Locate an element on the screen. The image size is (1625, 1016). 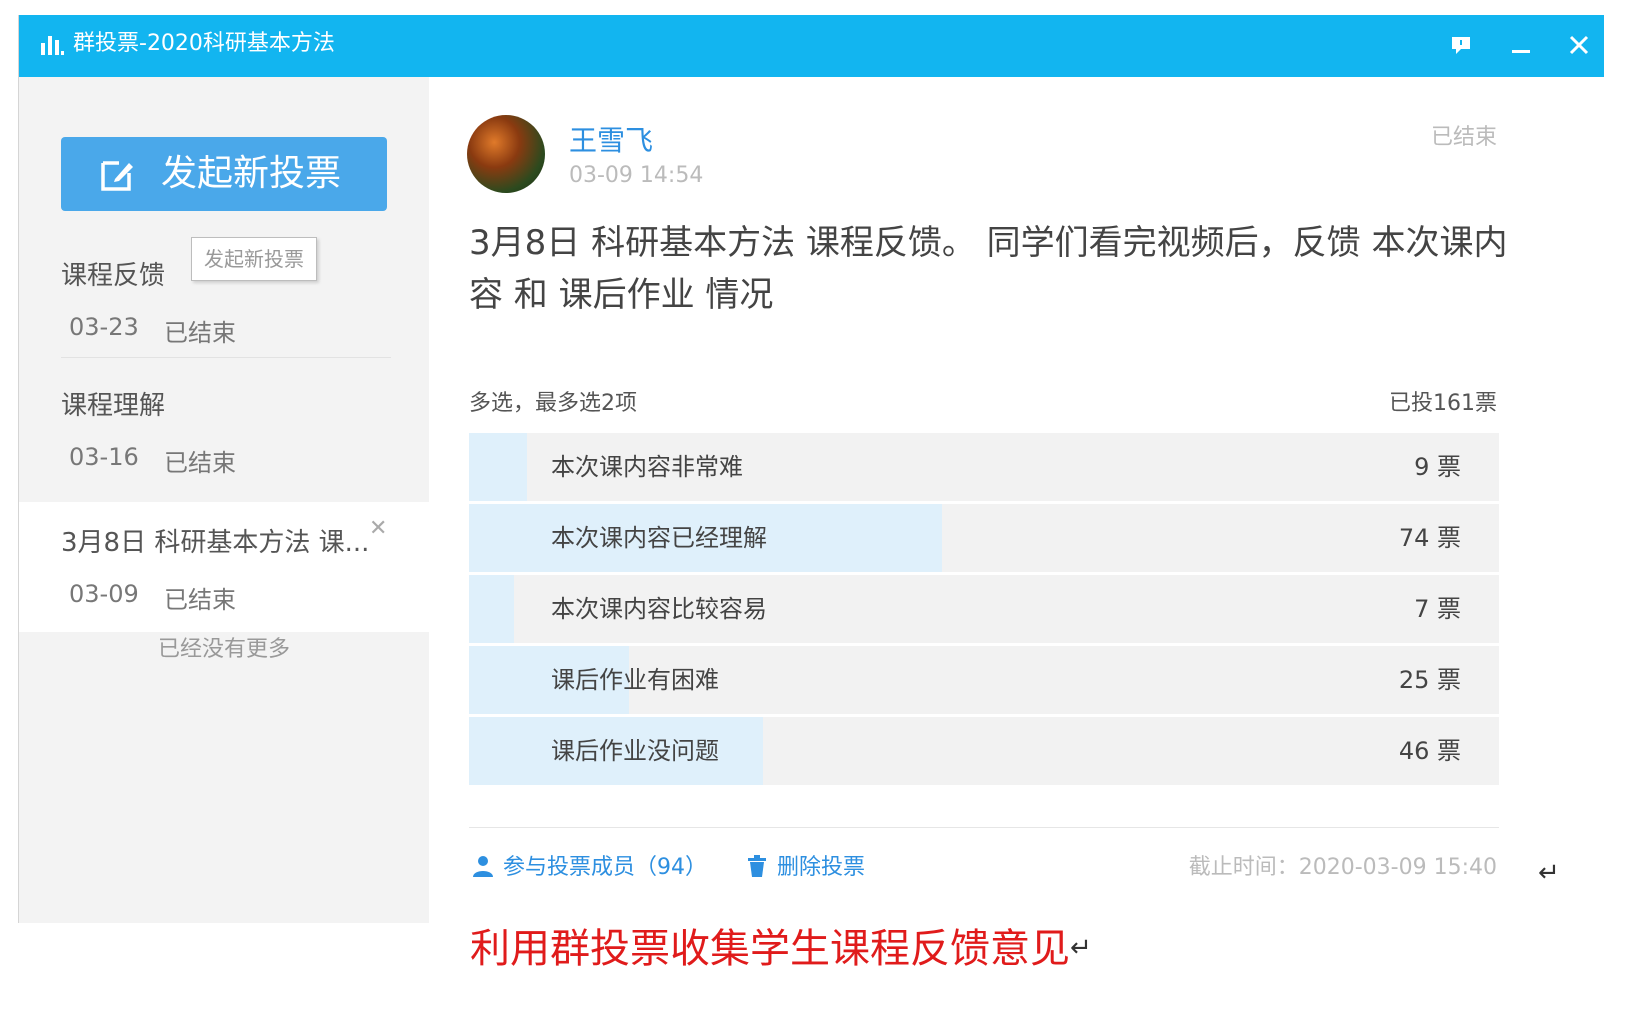
close-icon: ✕ is located at coordinates (378, 528).